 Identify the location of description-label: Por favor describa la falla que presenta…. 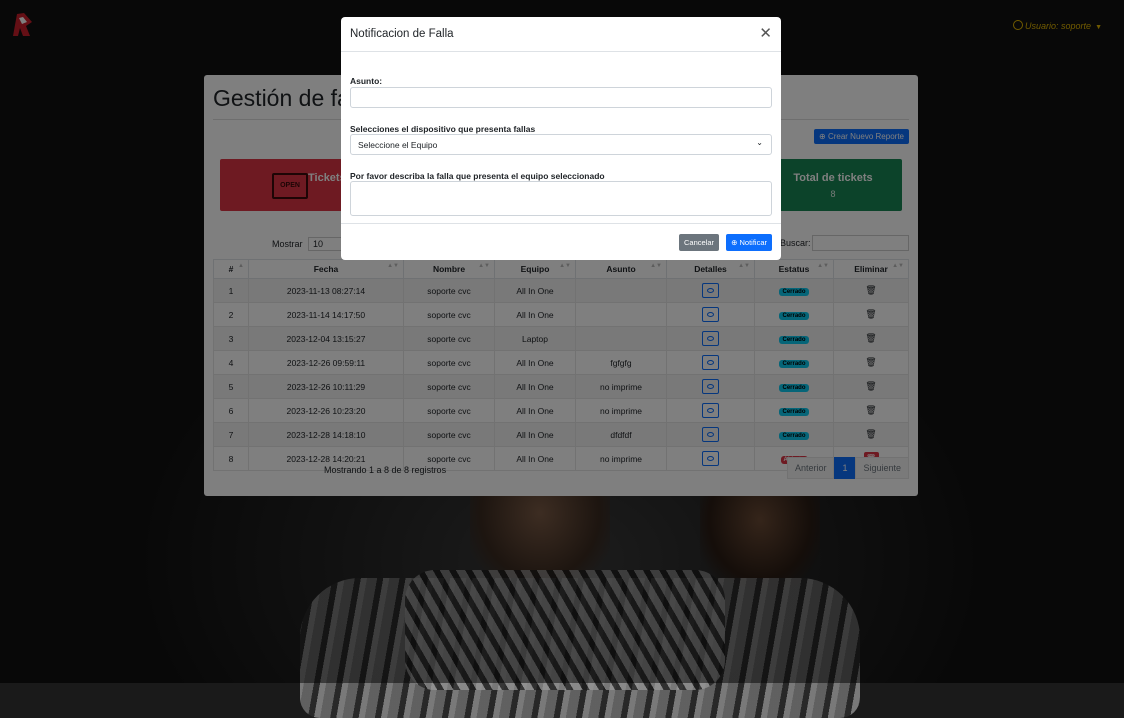
(477, 176).